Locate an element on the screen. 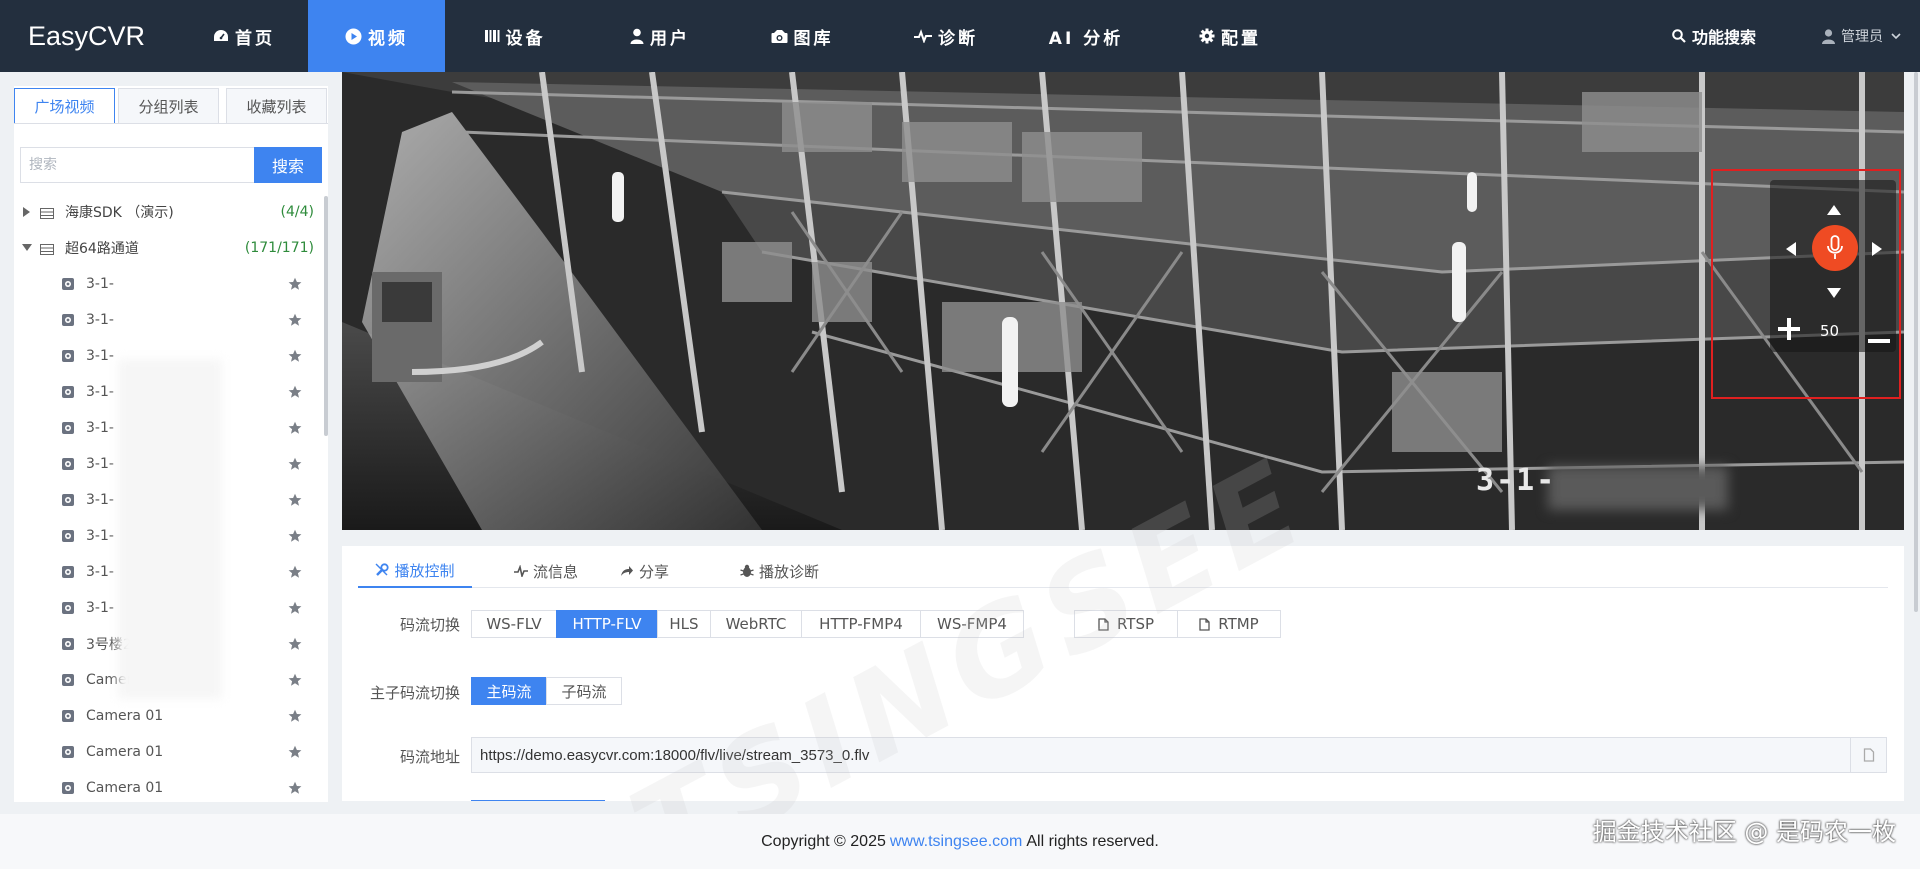 The height and width of the screenshot is (869, 1920). ptz-down-button is located at coordinates (1834, 292).